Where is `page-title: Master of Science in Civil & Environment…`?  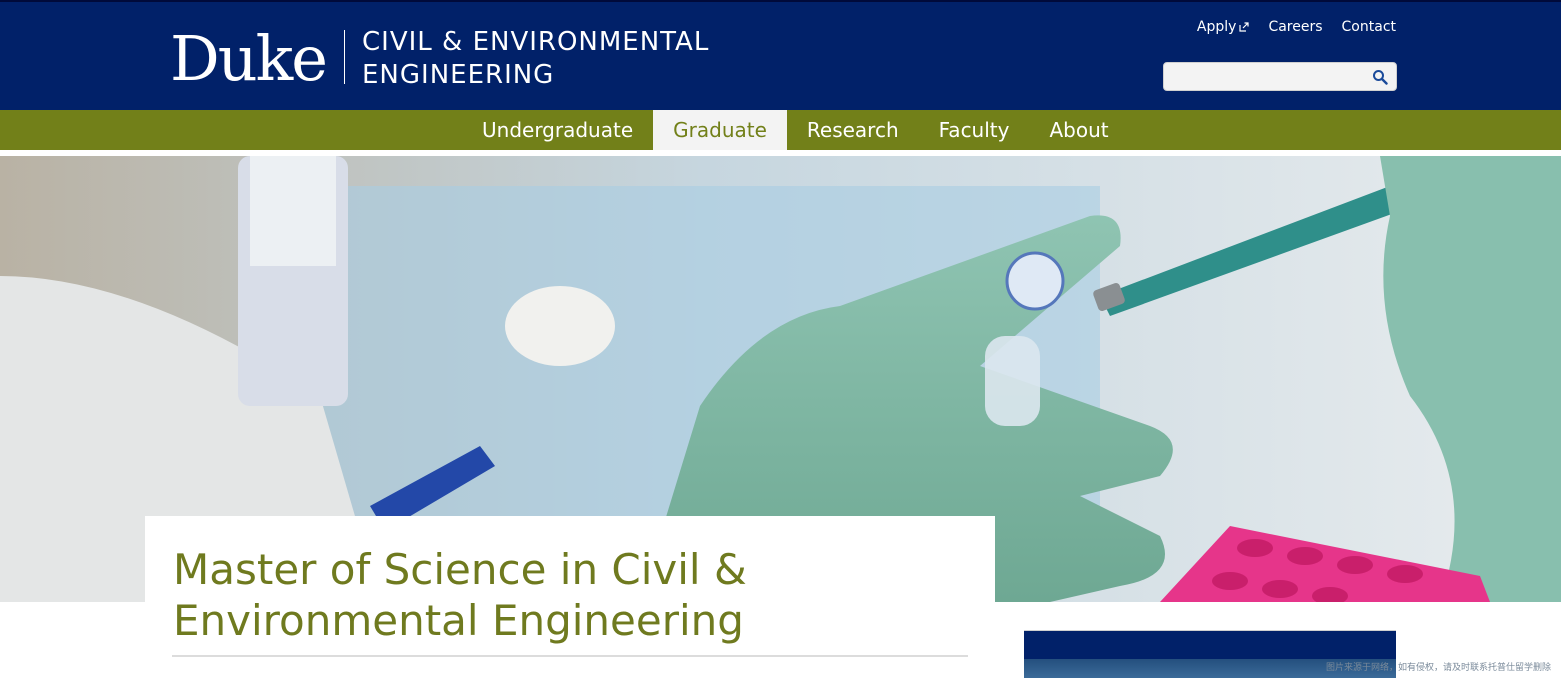 page-title: Master of Science in Civil & Environment… is located at coordinates (460, 595).